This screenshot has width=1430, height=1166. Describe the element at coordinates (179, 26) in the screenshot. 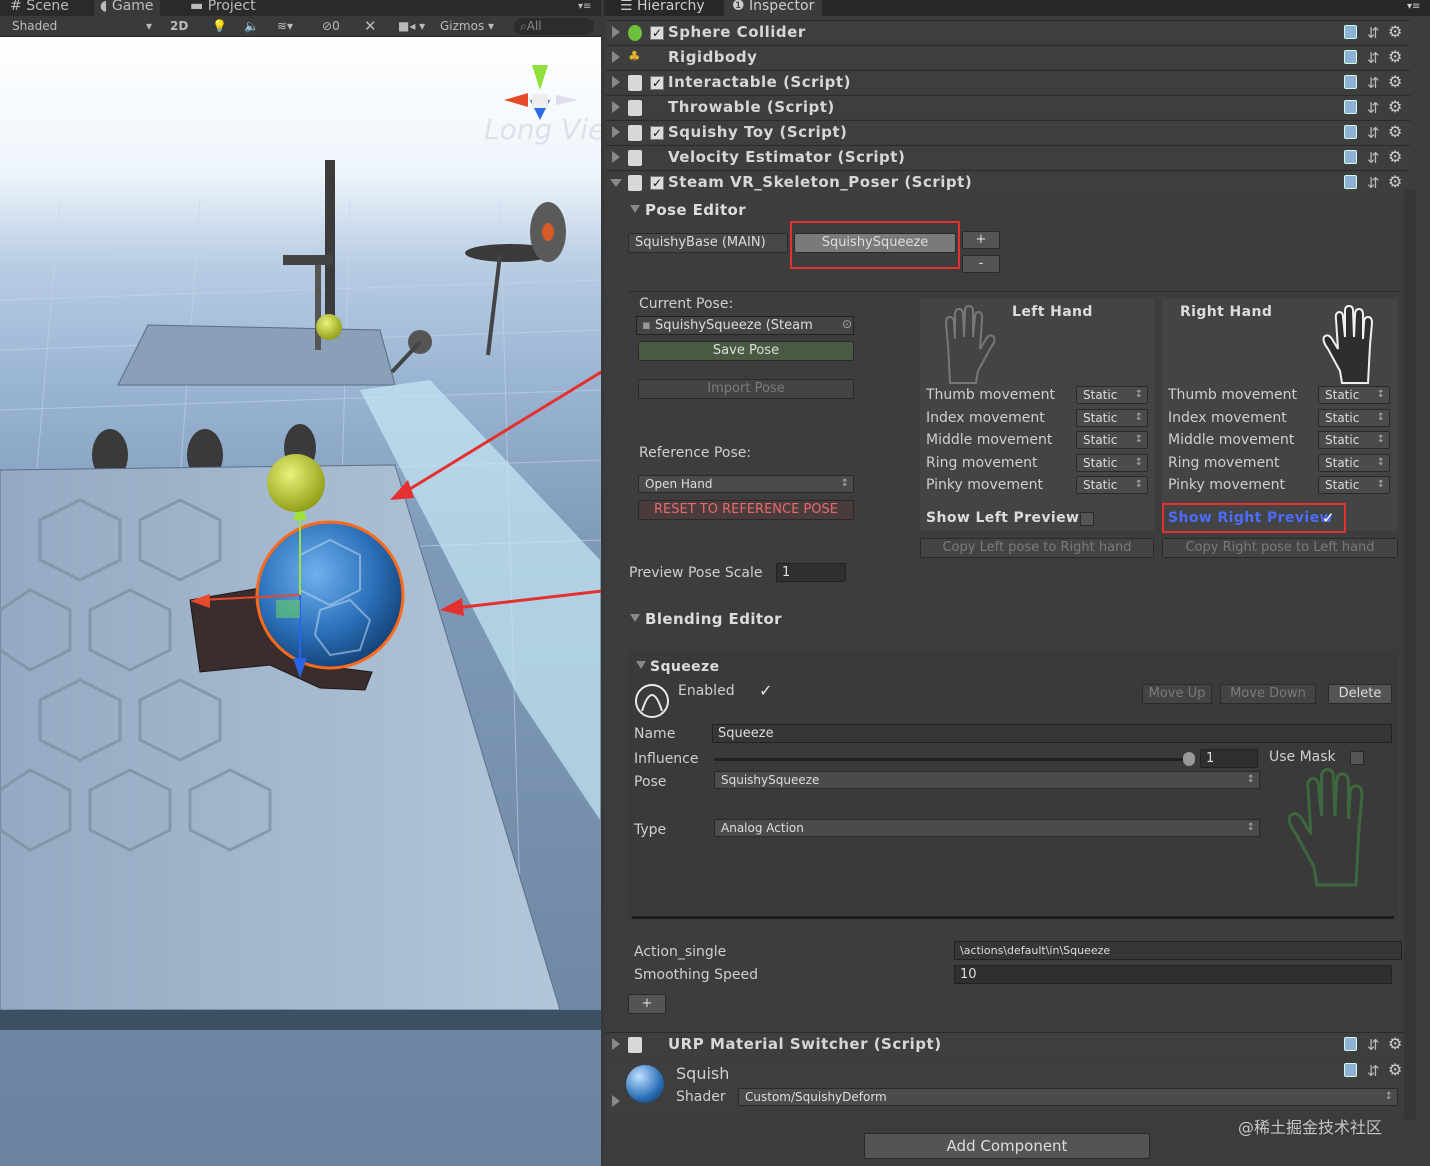

I see `toggle-2d-button: 2D` at that location.